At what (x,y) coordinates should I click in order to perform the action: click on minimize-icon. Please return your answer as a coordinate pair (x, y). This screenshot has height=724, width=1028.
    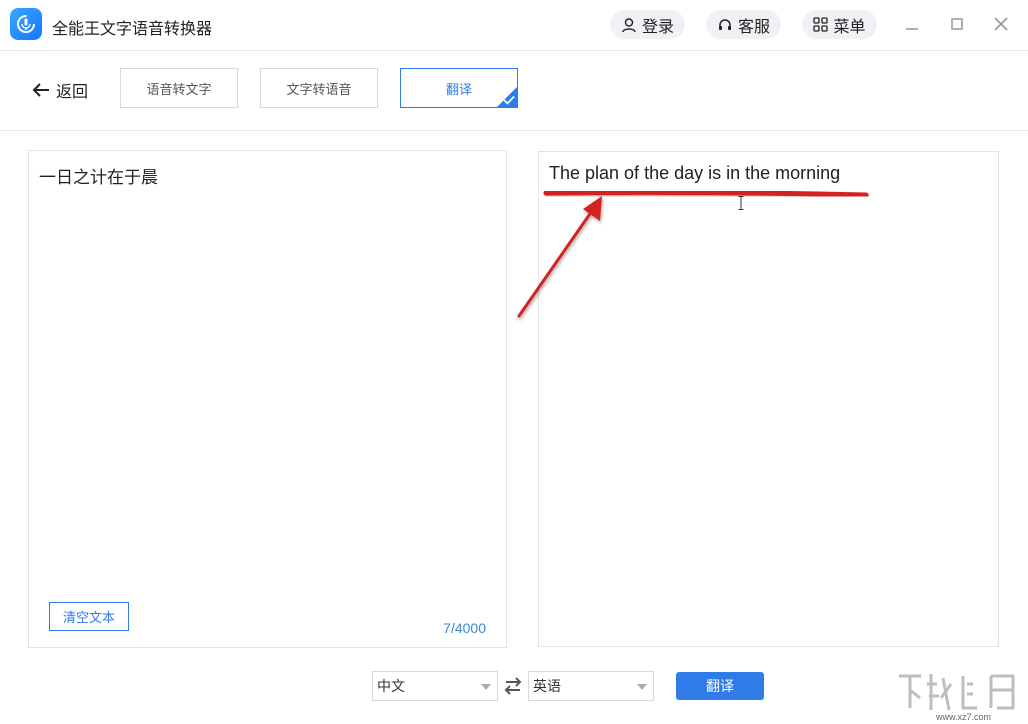
    Looking at the image, I should click on (912, 29).